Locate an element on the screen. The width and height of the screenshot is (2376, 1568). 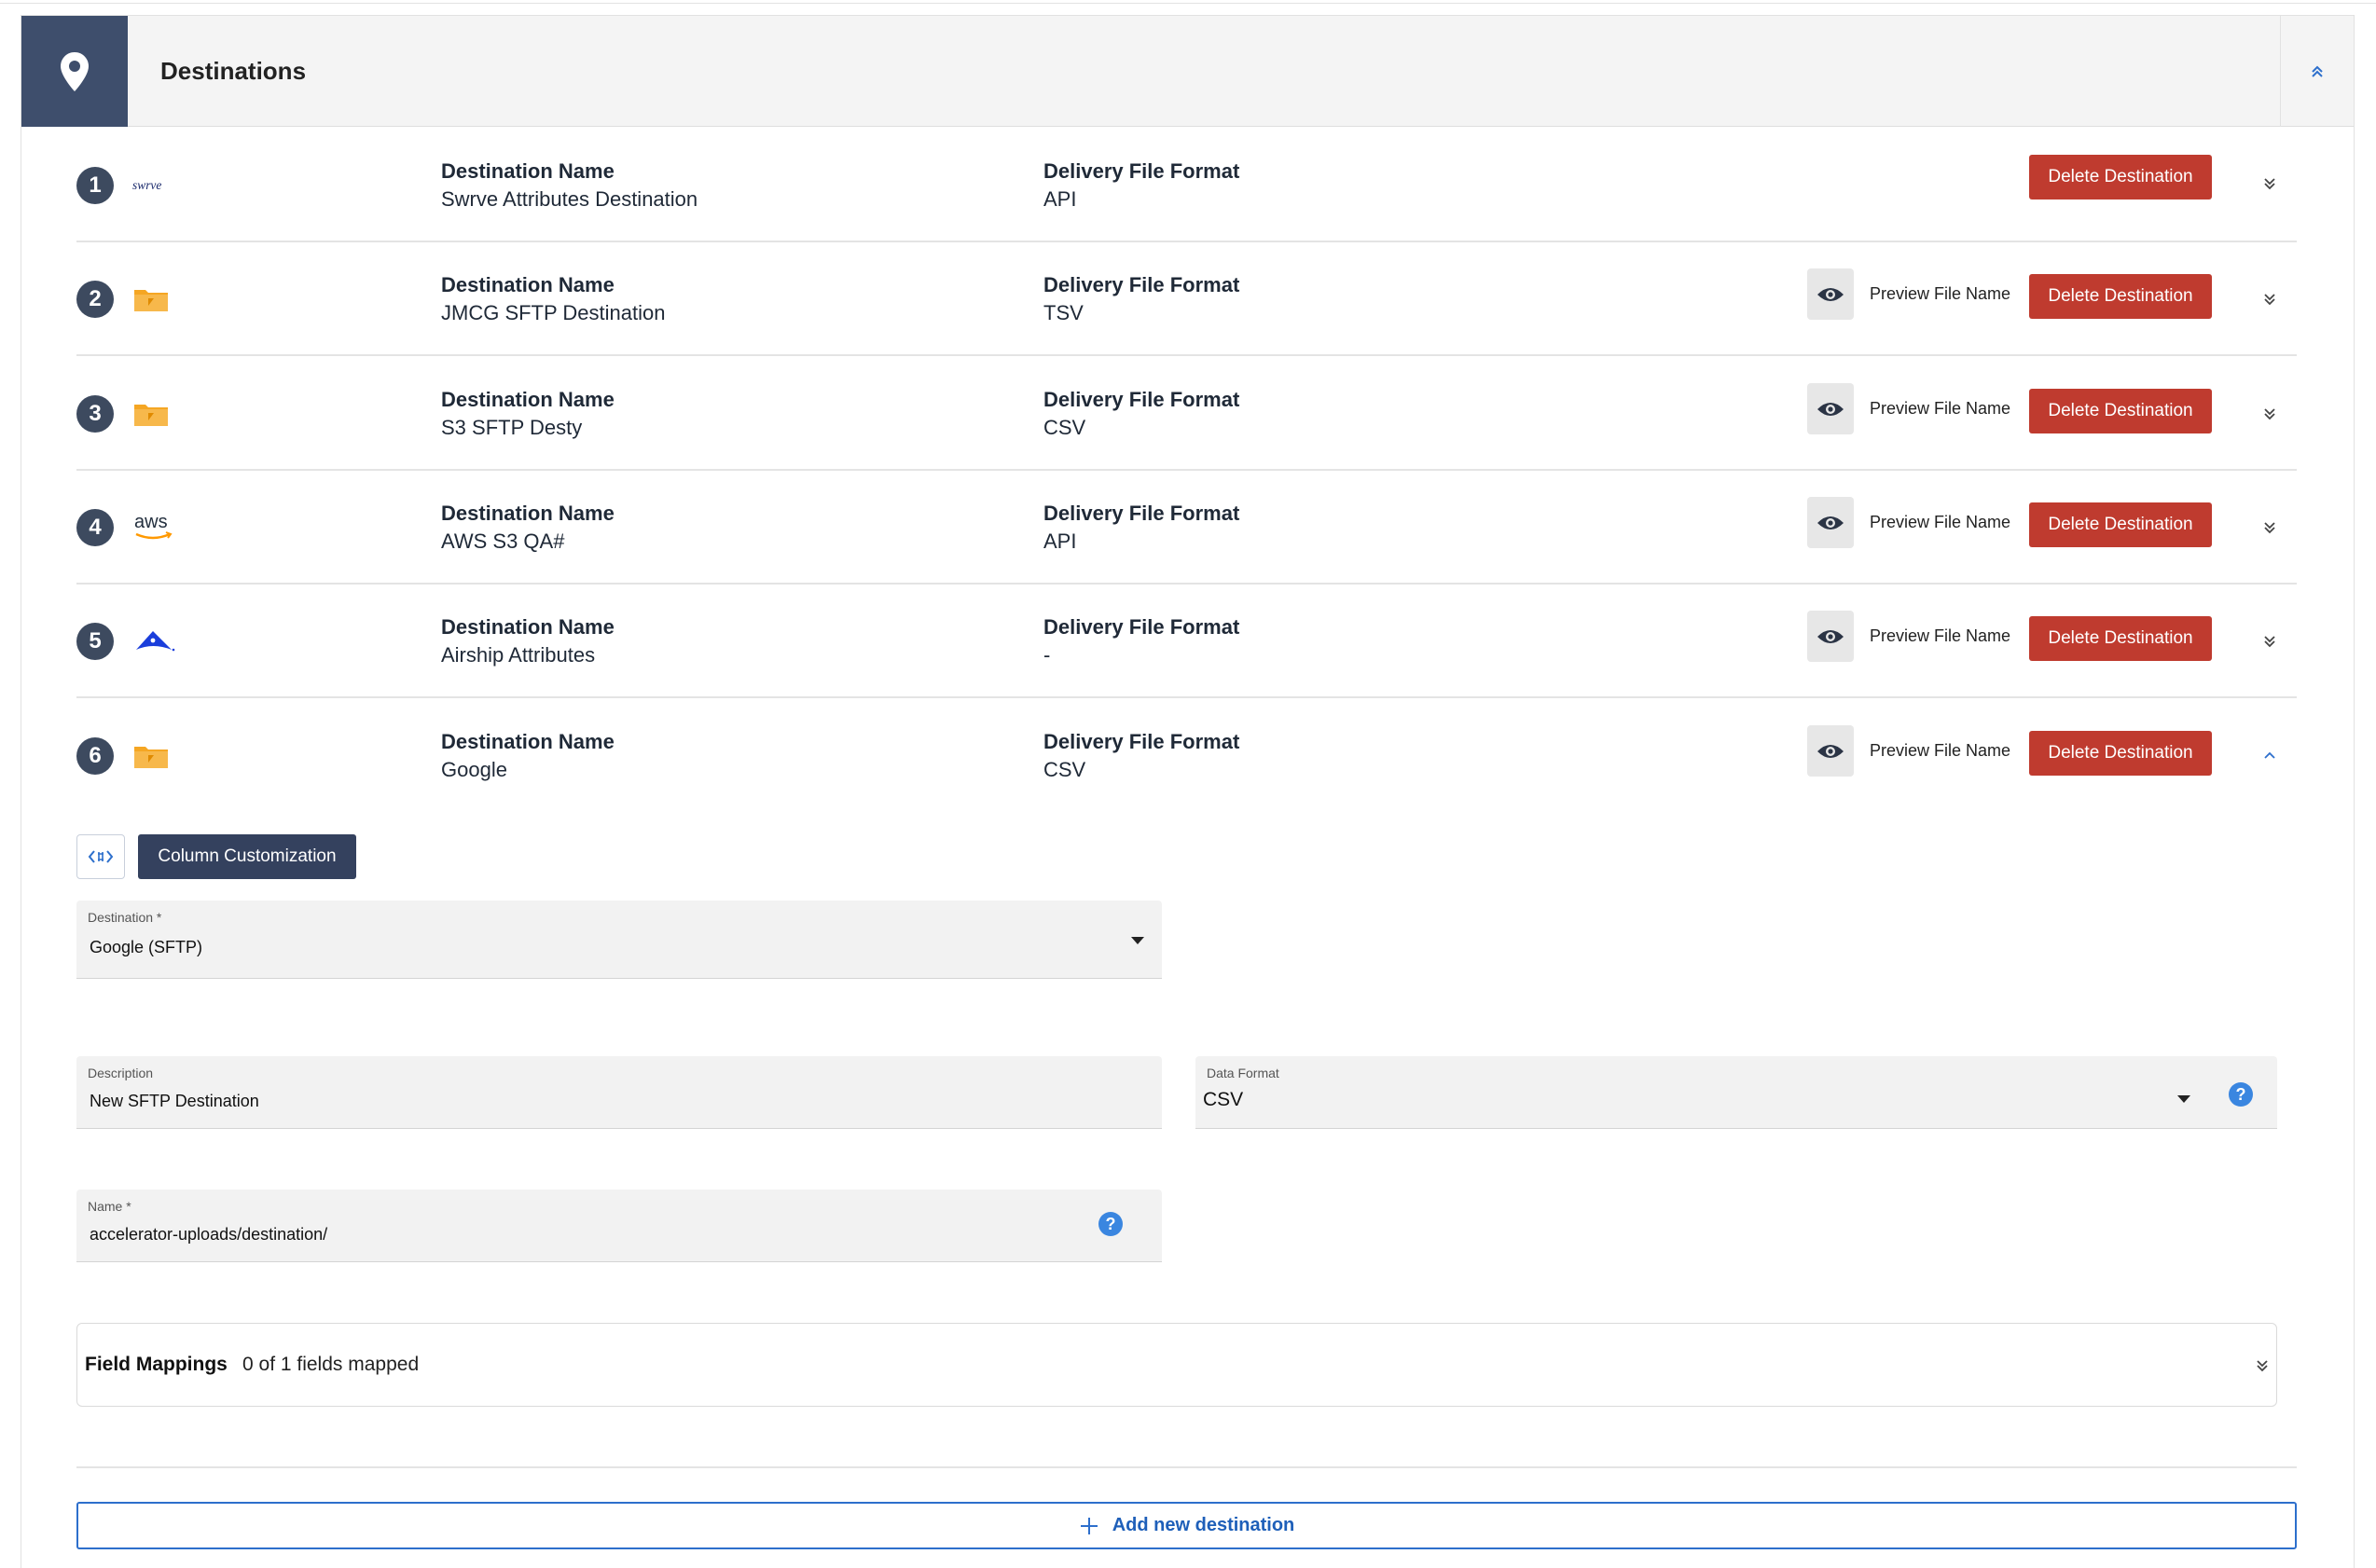
location-pin-icon is located at coordinates (74, 71).